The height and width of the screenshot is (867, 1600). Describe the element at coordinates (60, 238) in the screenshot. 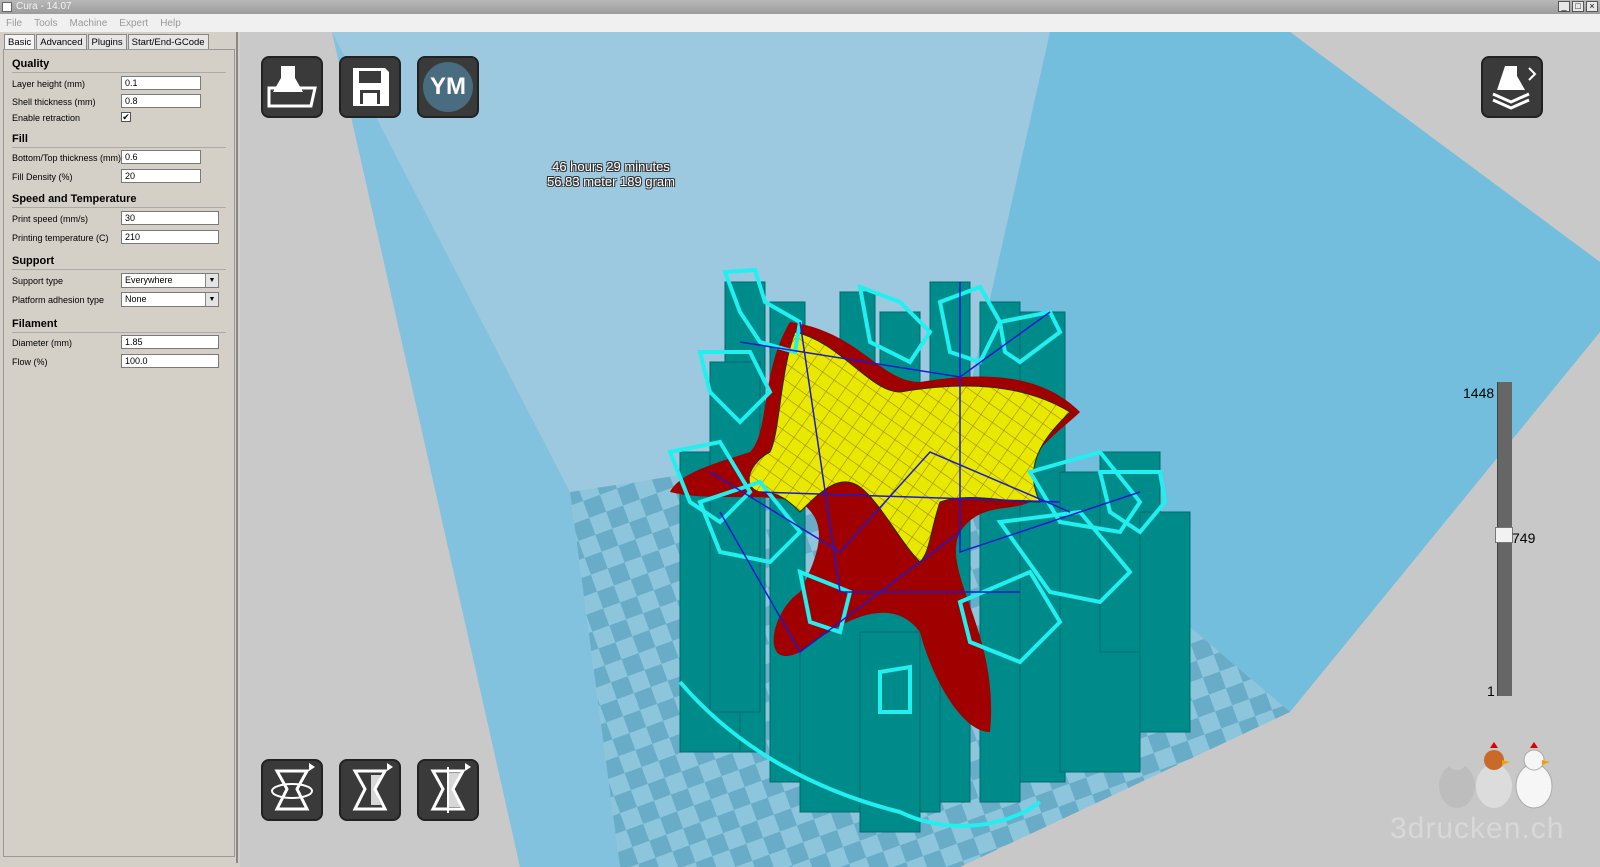

I see `print-temp-label: Printing temperature (C)` at that location.